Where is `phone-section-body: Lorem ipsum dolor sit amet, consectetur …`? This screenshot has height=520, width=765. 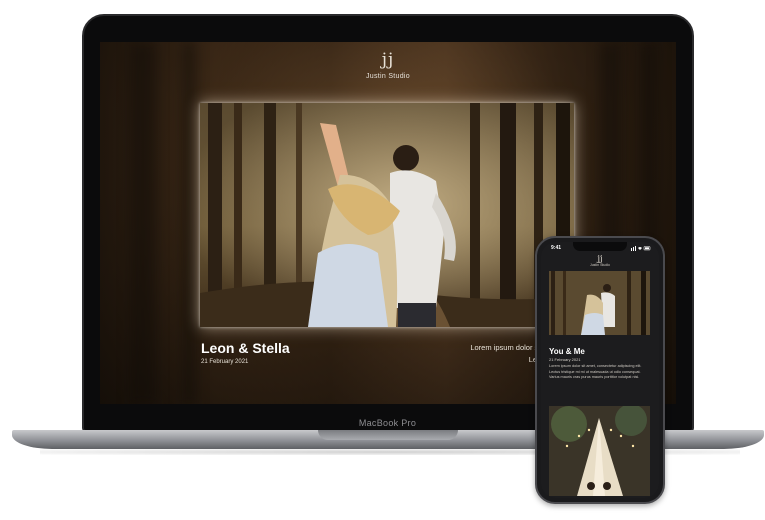
phone-section-body: Lorem ipsum dolor sit amet, consectetur … is located at coordinates (595, 372).